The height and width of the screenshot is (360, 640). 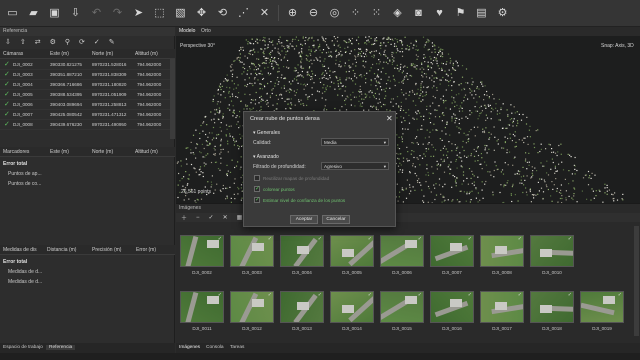 I want to click on depth-filter-select: Agresivo ▾, so click(x=355, y=166).